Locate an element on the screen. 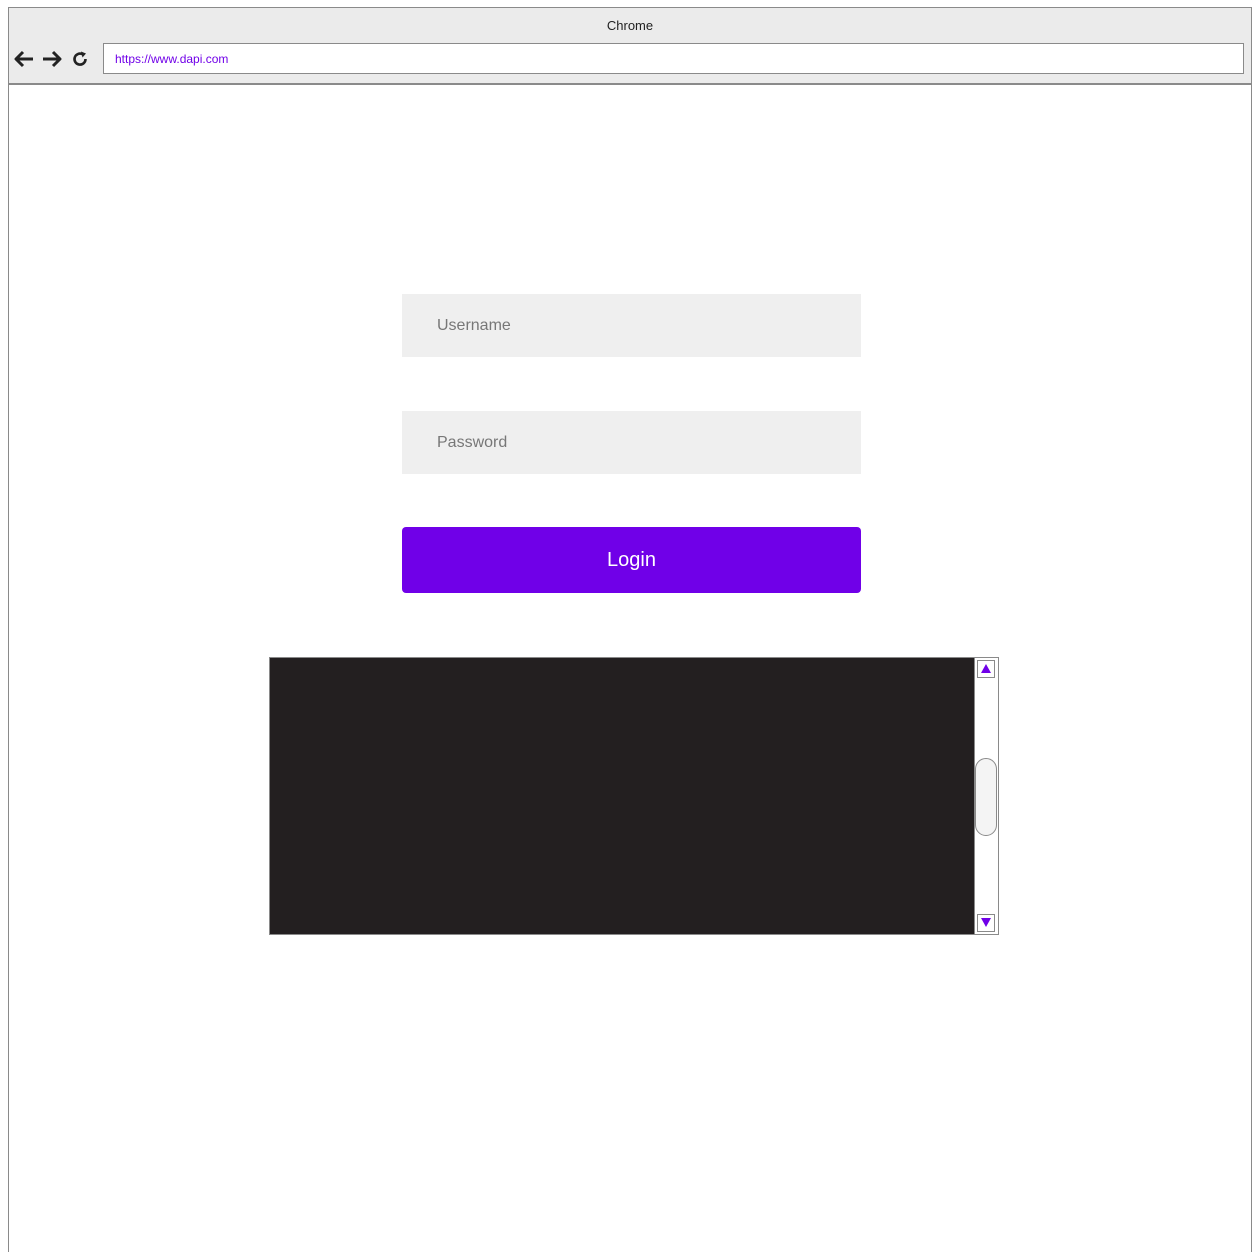  vertical-scrollbar is located at coordinates (986, 796).